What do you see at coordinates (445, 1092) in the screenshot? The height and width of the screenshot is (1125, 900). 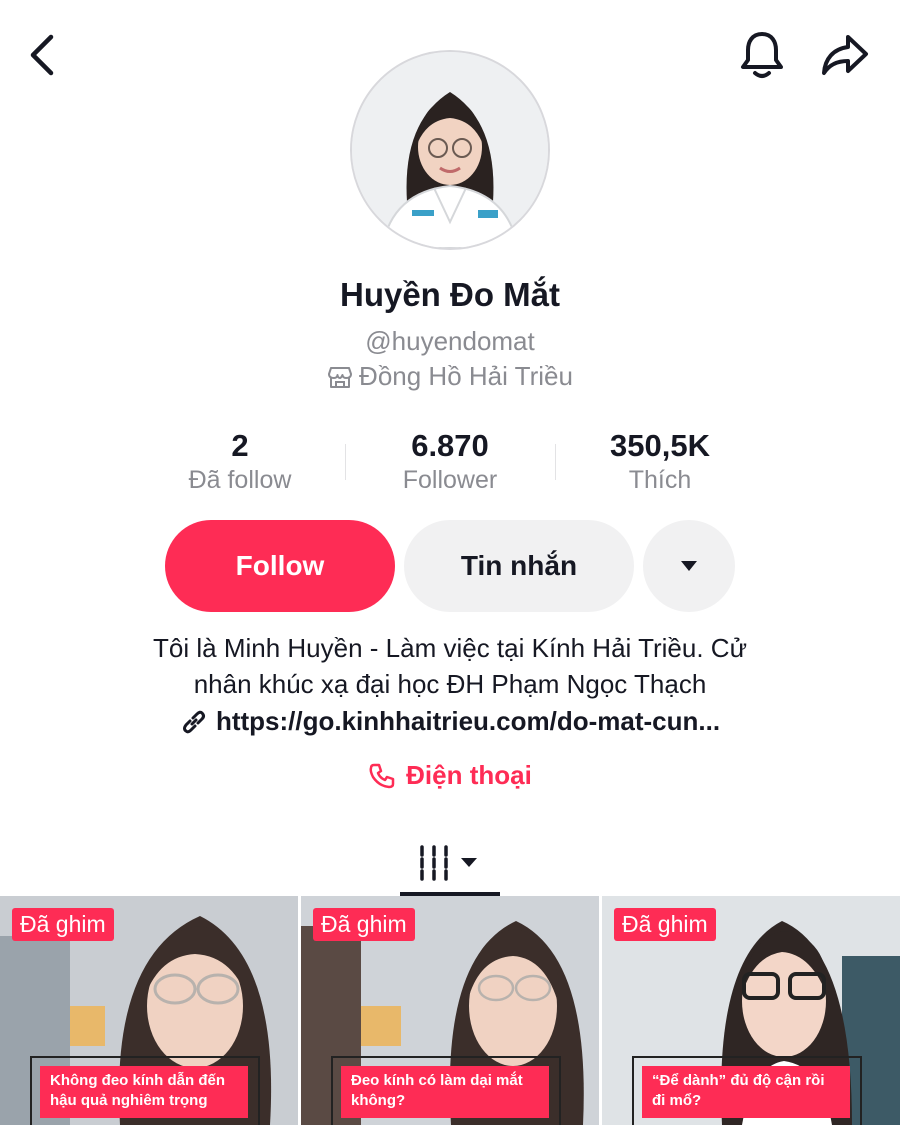 I see `video-caption: Đeo kính có làm dại mắt không?` at bounding box center [445, 1092].